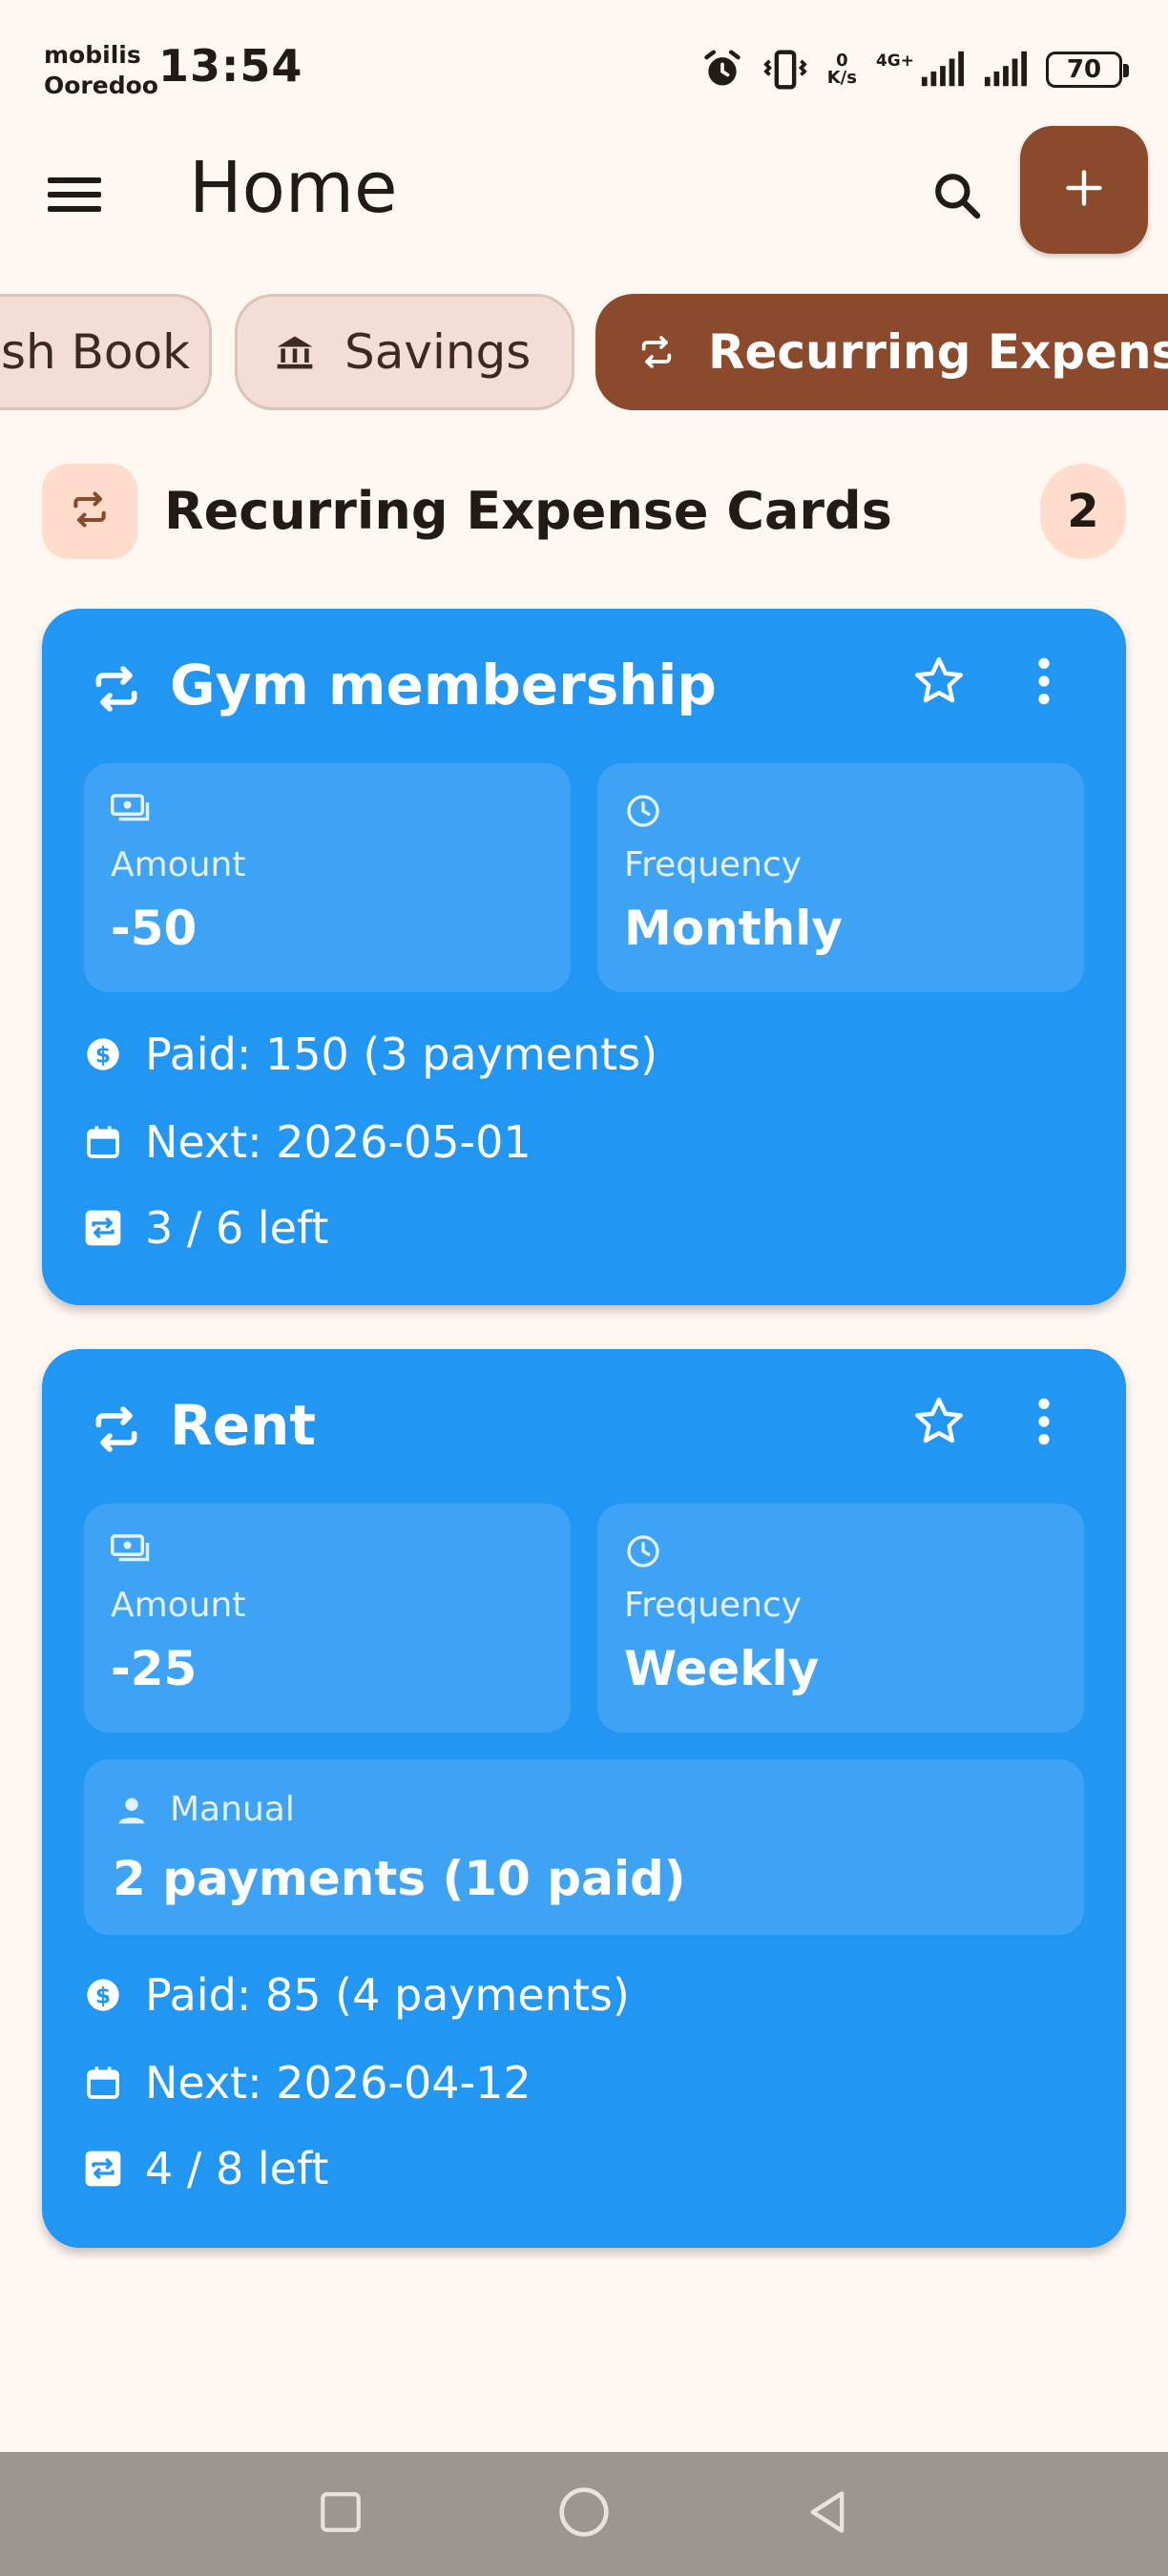 The image size is (1168, 2576). Describe the element at coordinates (293, 188) in the screenshot. I see `page-title: Home` at that location.